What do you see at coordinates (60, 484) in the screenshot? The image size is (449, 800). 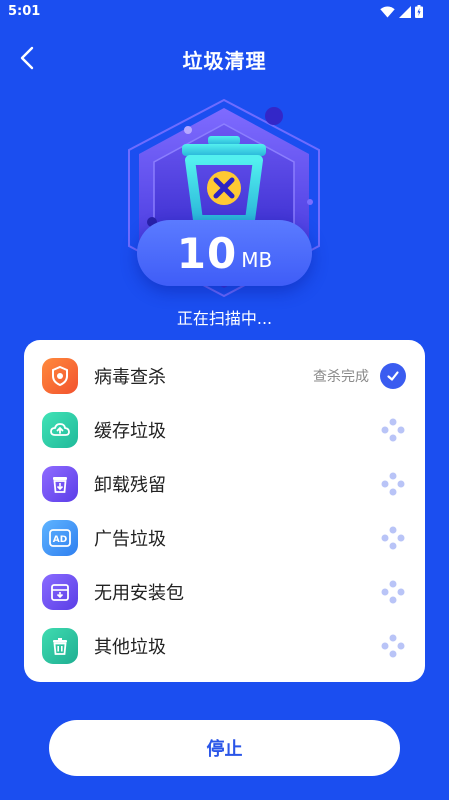 I see `uninstall-icon` at bounding box center [60, 484].